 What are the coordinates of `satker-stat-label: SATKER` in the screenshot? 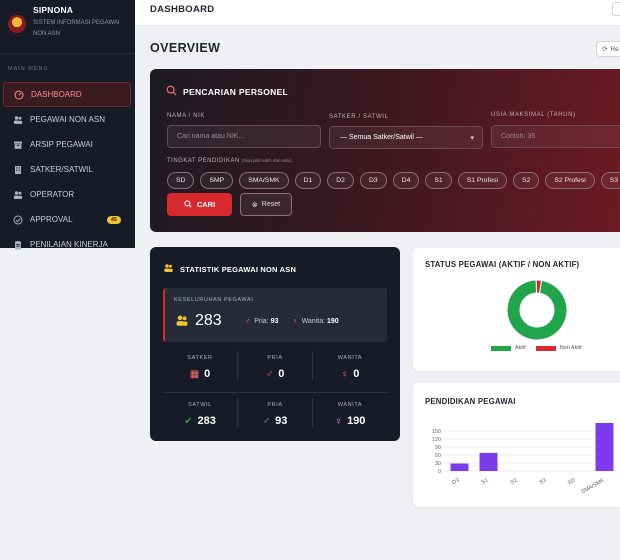 It's located at (200, 358).